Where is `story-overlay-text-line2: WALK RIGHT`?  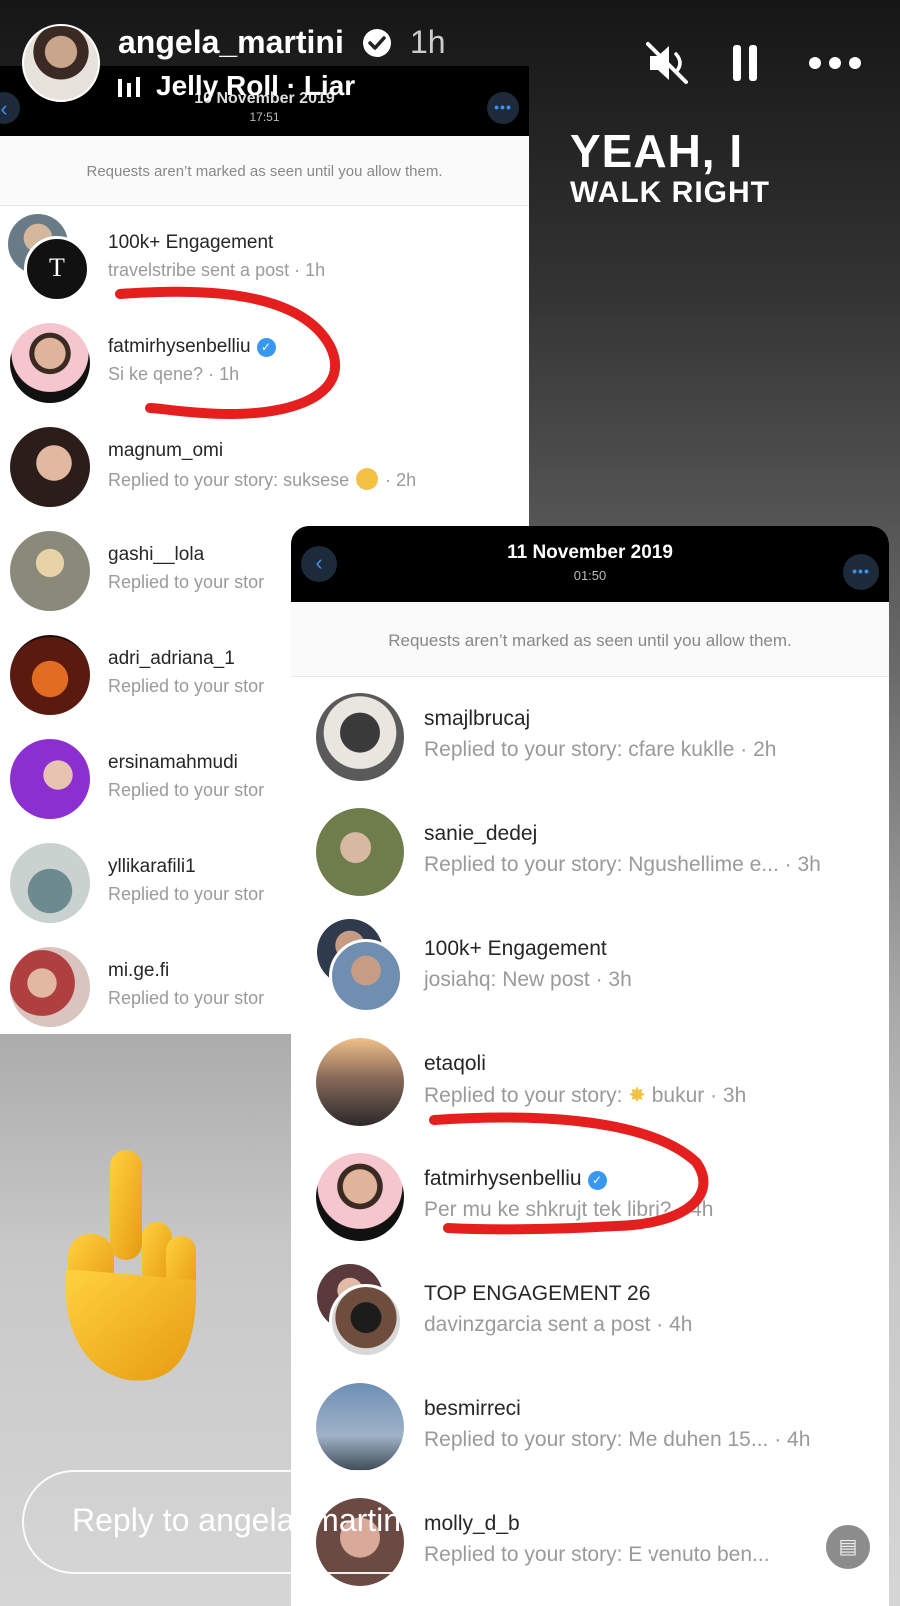 story-overlay-text-line2: WALK RIGHT is located at coordinates (670, 192).